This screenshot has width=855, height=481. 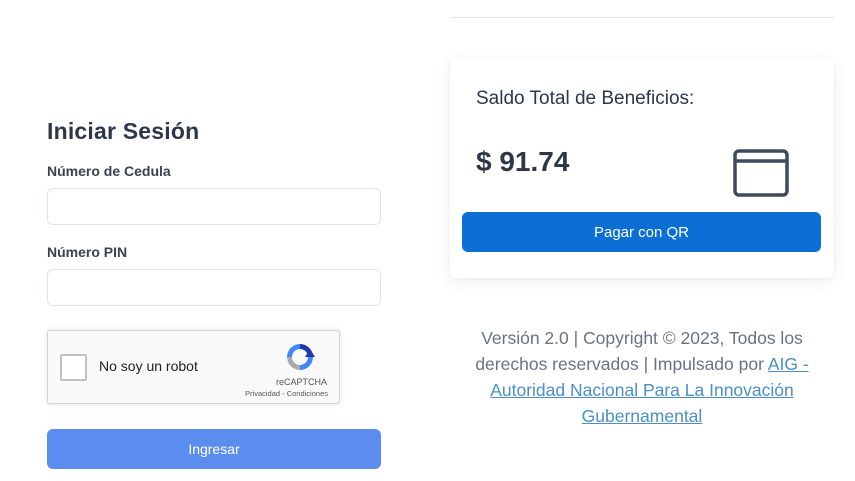 What do you see at coordinates (214, 287) in the screenshot?
I see `pin-input` at bounding box center [214, 287].